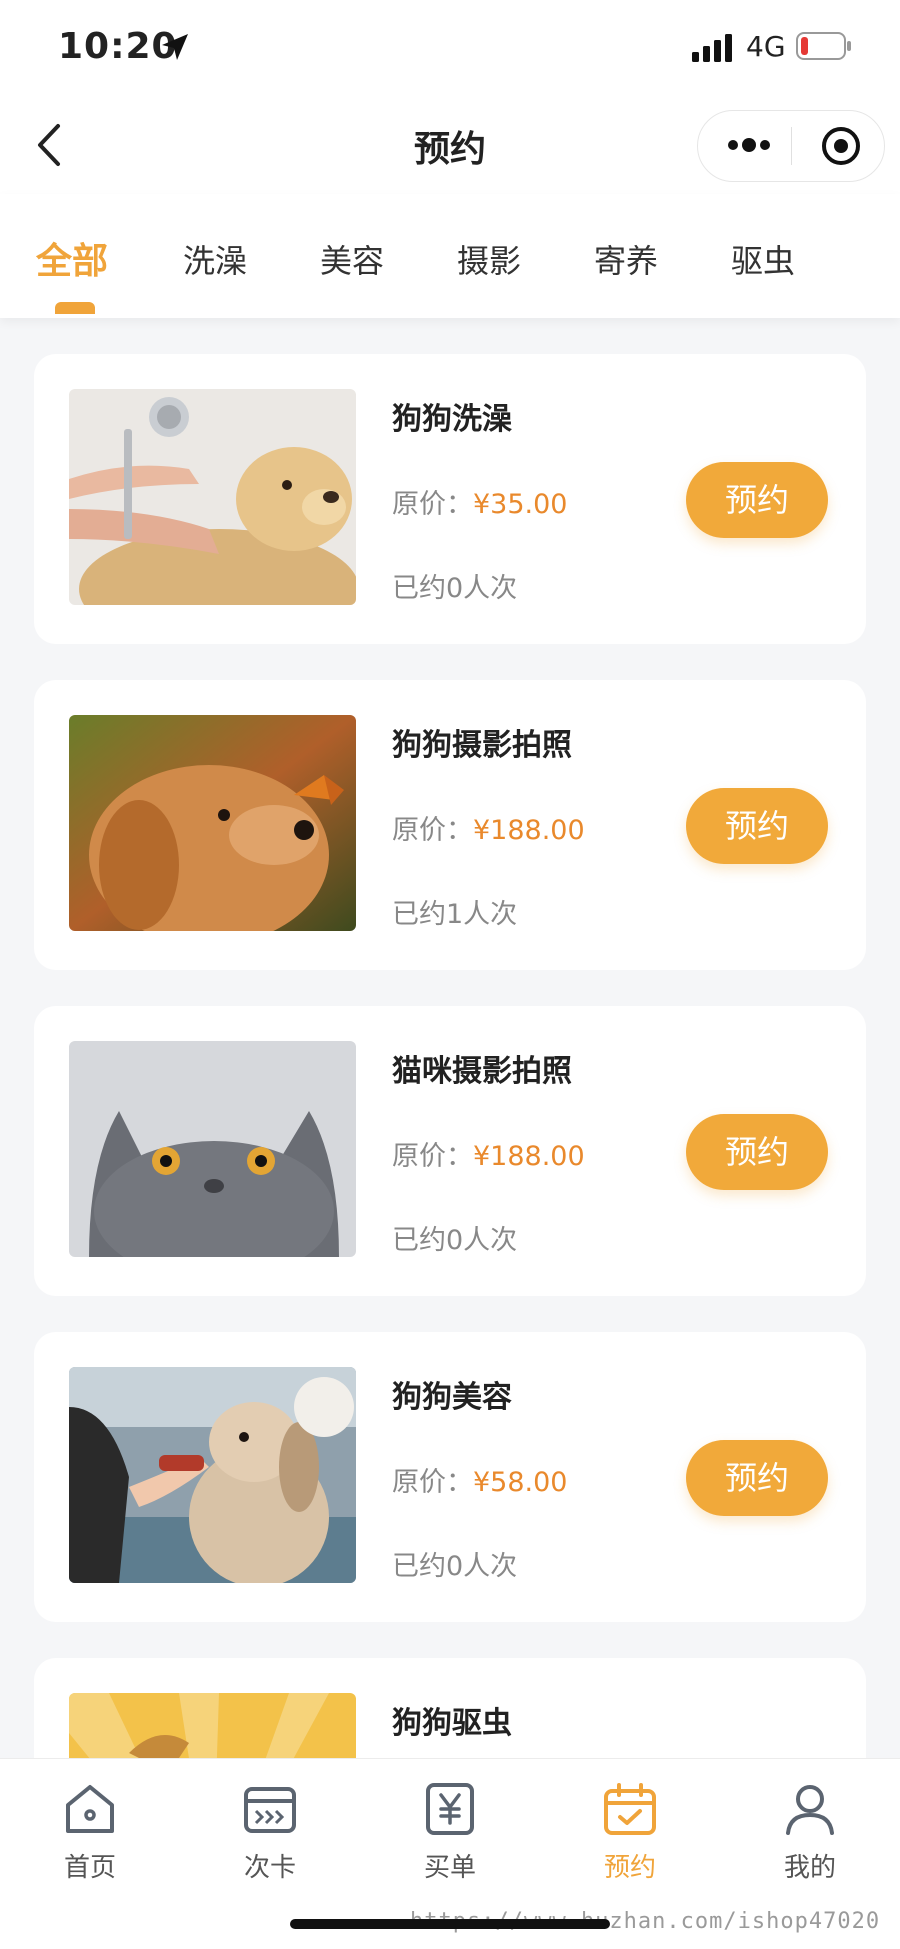  I want to click on tabbar-label: 预约, so click(629, 1868).